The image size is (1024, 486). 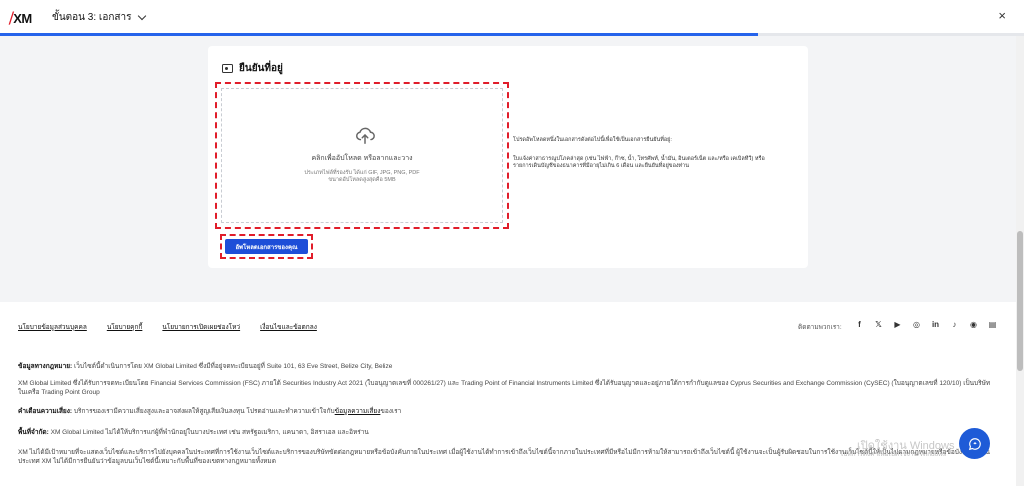 What do you see at coordinates (512, 16) in the screenshot?
I see `top-bar: ⧸ XM ขั้นตอน 3: เอกสาร ×` at bounding box center [512, 16].